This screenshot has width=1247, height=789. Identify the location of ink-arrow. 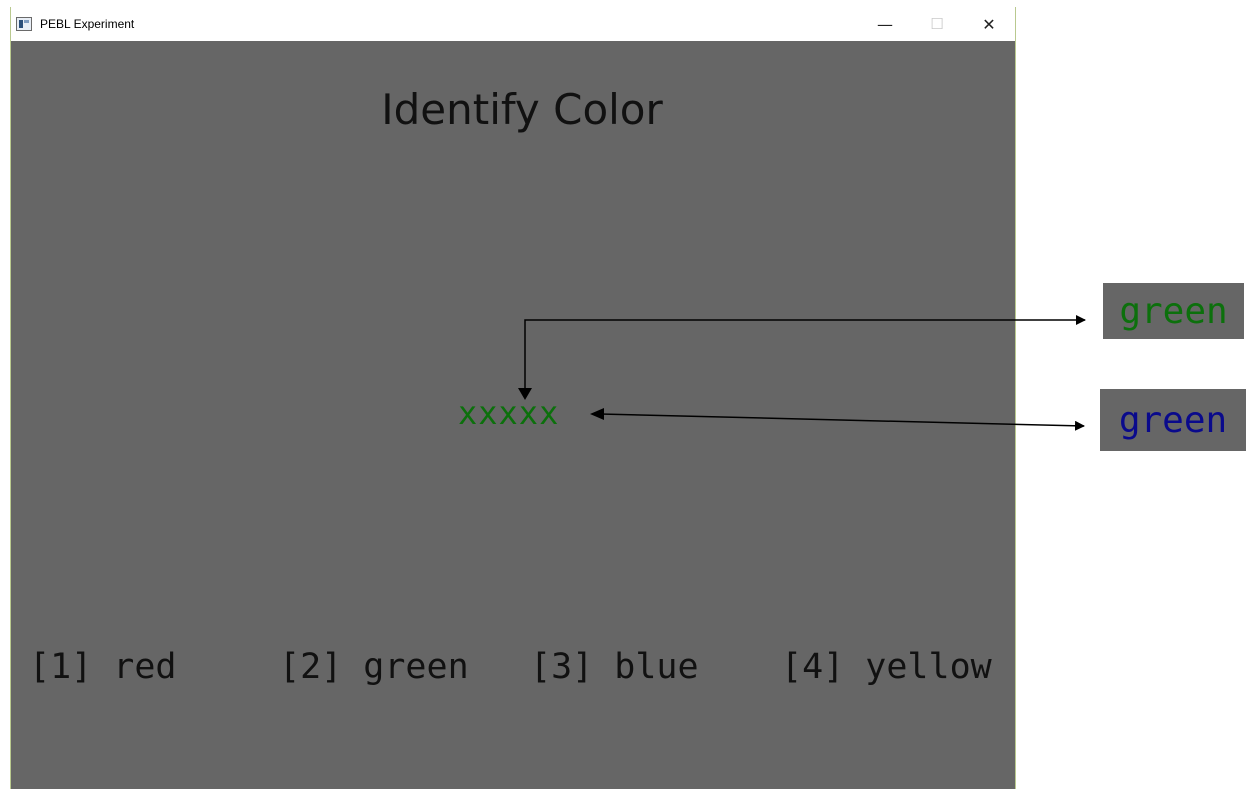
(842, 422).